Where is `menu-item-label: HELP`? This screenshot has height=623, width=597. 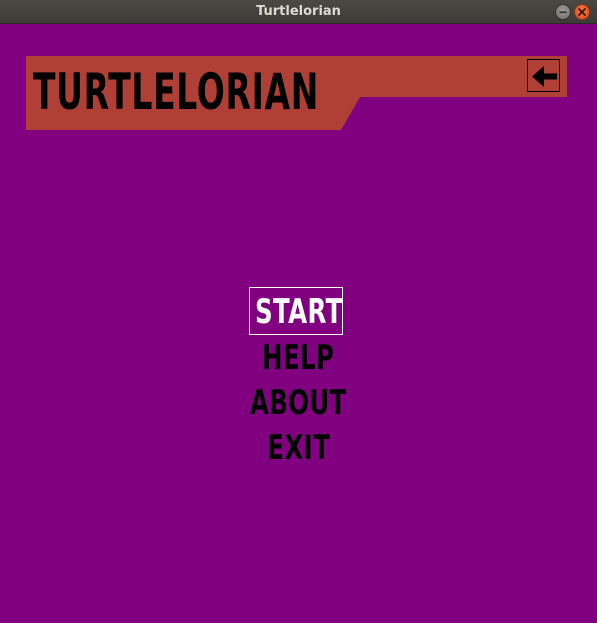
menu-item-label: HELP is located at coordinates (298, 358).